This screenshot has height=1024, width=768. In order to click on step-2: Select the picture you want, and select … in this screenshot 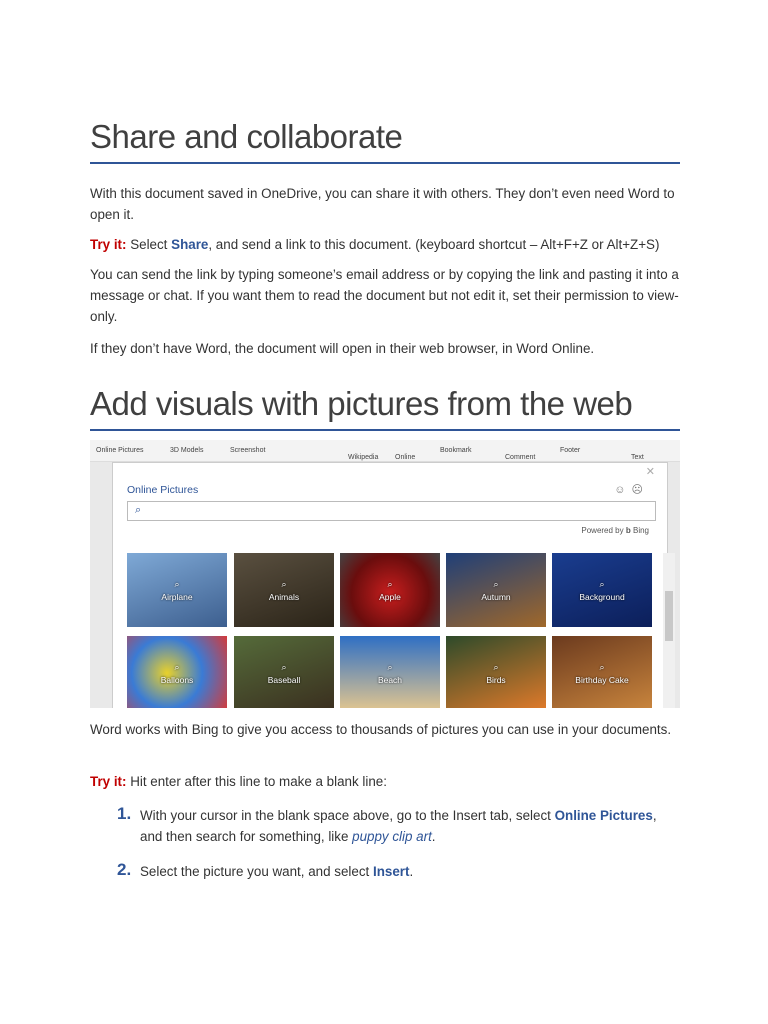, I will do `click(410, 871)`.